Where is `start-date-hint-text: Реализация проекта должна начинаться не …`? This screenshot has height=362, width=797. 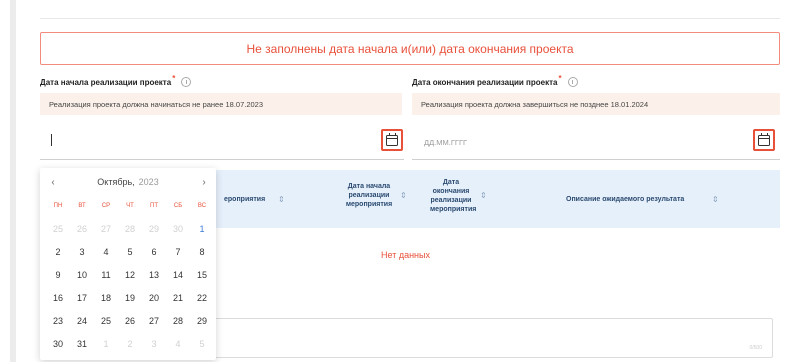 start-date-hint-text: Реализация проекта должна начинаться не … is located at coordinates (156, 104).